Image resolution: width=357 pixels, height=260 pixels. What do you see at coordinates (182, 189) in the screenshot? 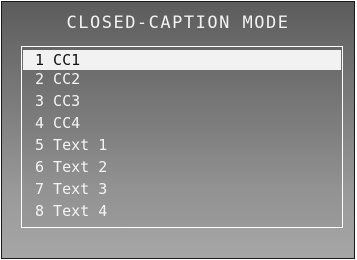
I see `option-text-3: 7 Text 3` at bounding box center [182, 189].